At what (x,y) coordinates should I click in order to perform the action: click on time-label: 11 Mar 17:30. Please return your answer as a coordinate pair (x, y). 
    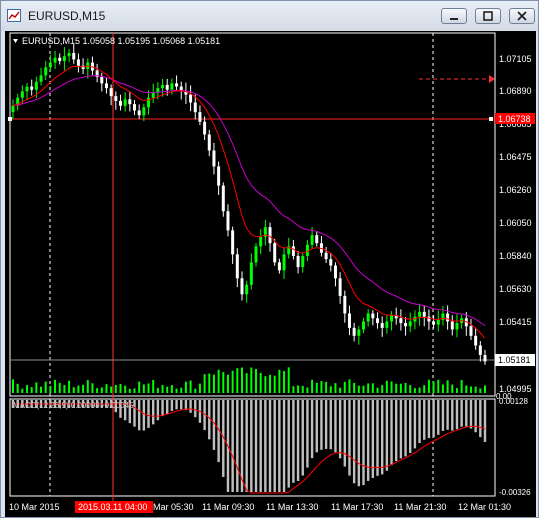
    Looking at the image, I should click on (357, 507).